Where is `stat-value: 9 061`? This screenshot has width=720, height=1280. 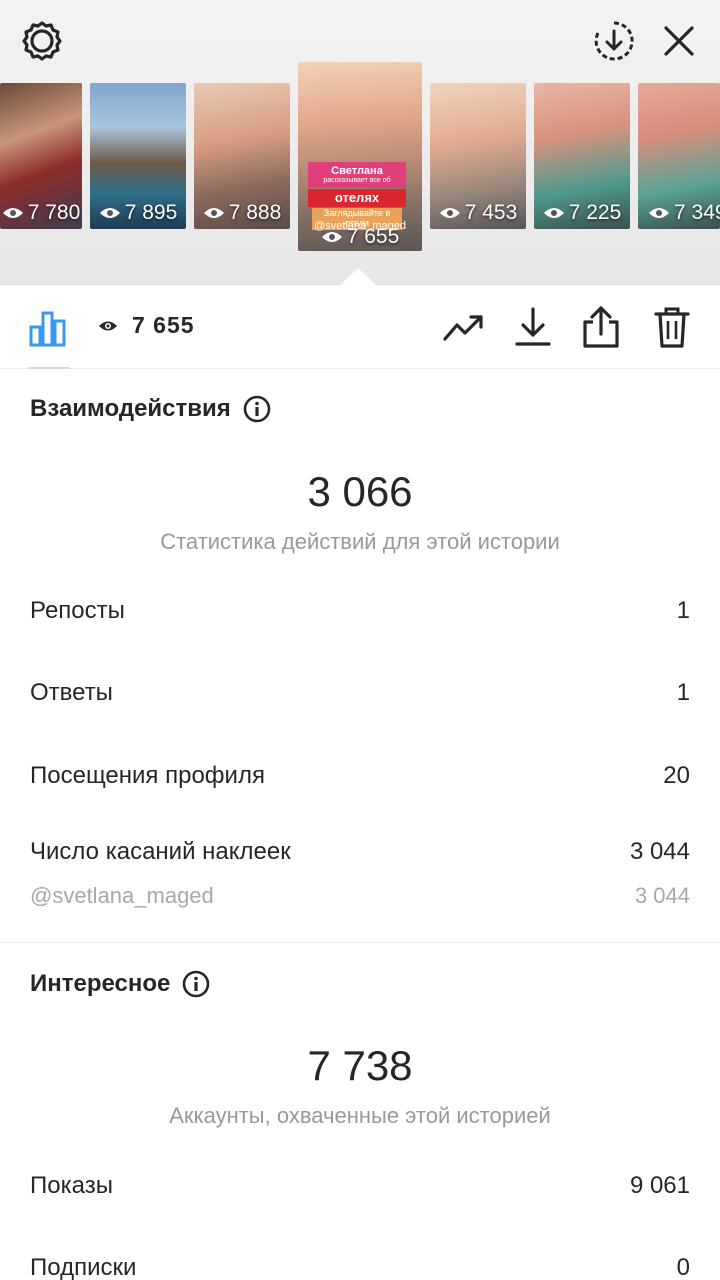
stat-value: 9 061 is located at coordinates (659, 1185).